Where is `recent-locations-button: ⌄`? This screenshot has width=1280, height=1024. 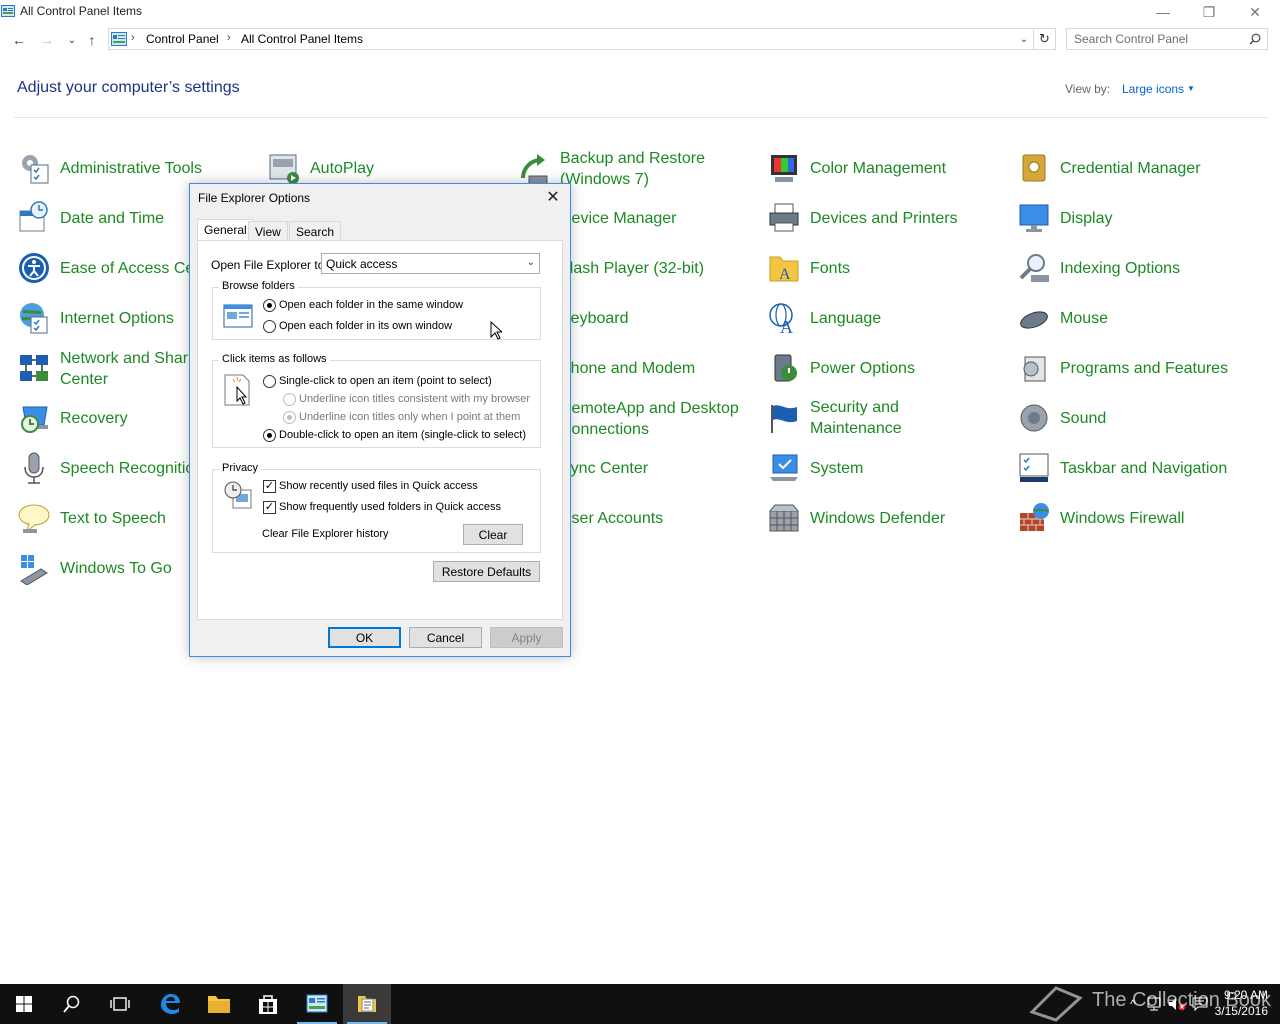
recent-locations-button: ⌄ is located at coordinates (72, 40).